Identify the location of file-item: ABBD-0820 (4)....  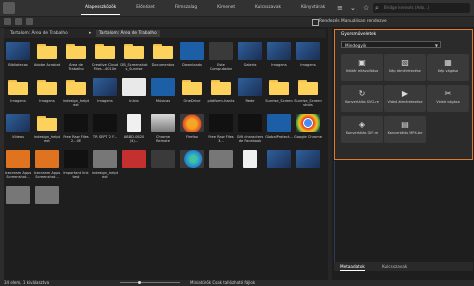
(134, 129).